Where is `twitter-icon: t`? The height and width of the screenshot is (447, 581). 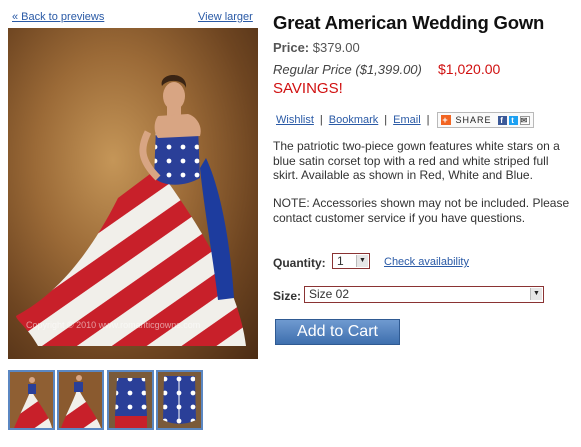
twitter-icon: t is located at coordinates (513, 120).